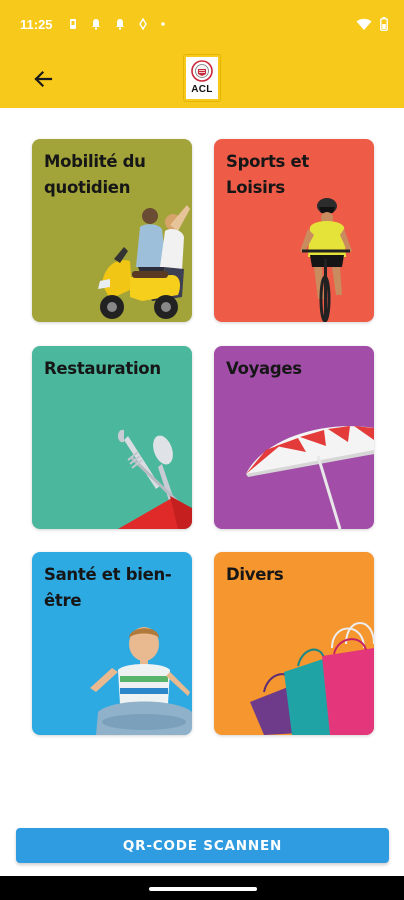 Image resolution: width=404 pixels, height=900 pixels. Describe the element at coordinates (202, 845) in the screenshot. I see `qr-code-scan-button: QR-CODE SCANNEN` at that location.